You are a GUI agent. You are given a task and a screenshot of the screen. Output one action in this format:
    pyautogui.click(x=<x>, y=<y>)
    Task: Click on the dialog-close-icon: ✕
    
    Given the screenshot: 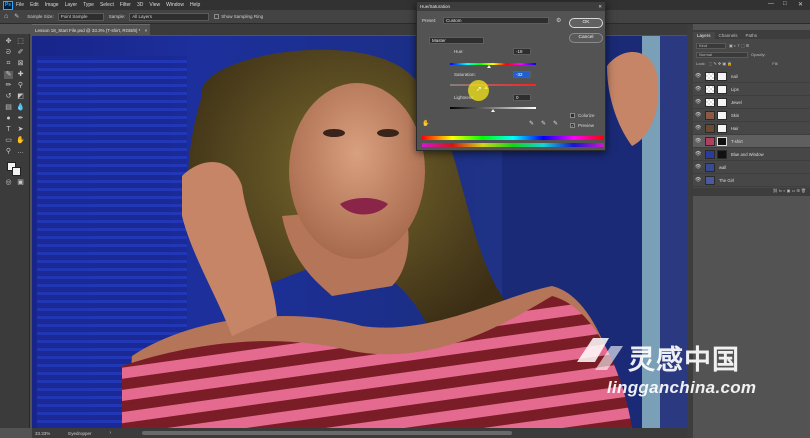 What is the action you would take?
    pyautogui.click(x=600, y=7)
    